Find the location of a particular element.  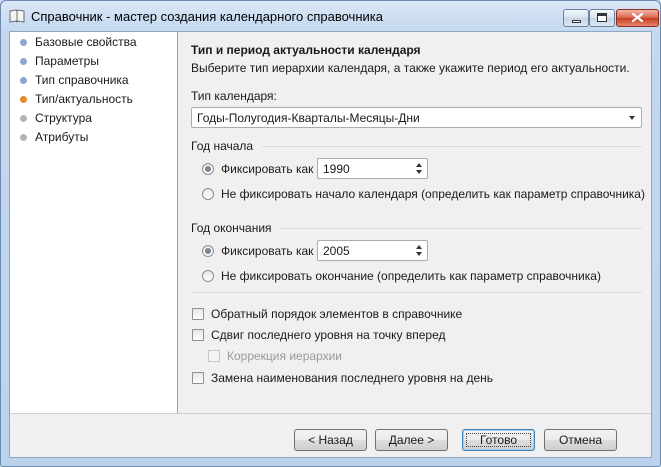

end-year-separator is located at coordinates (461, 228).